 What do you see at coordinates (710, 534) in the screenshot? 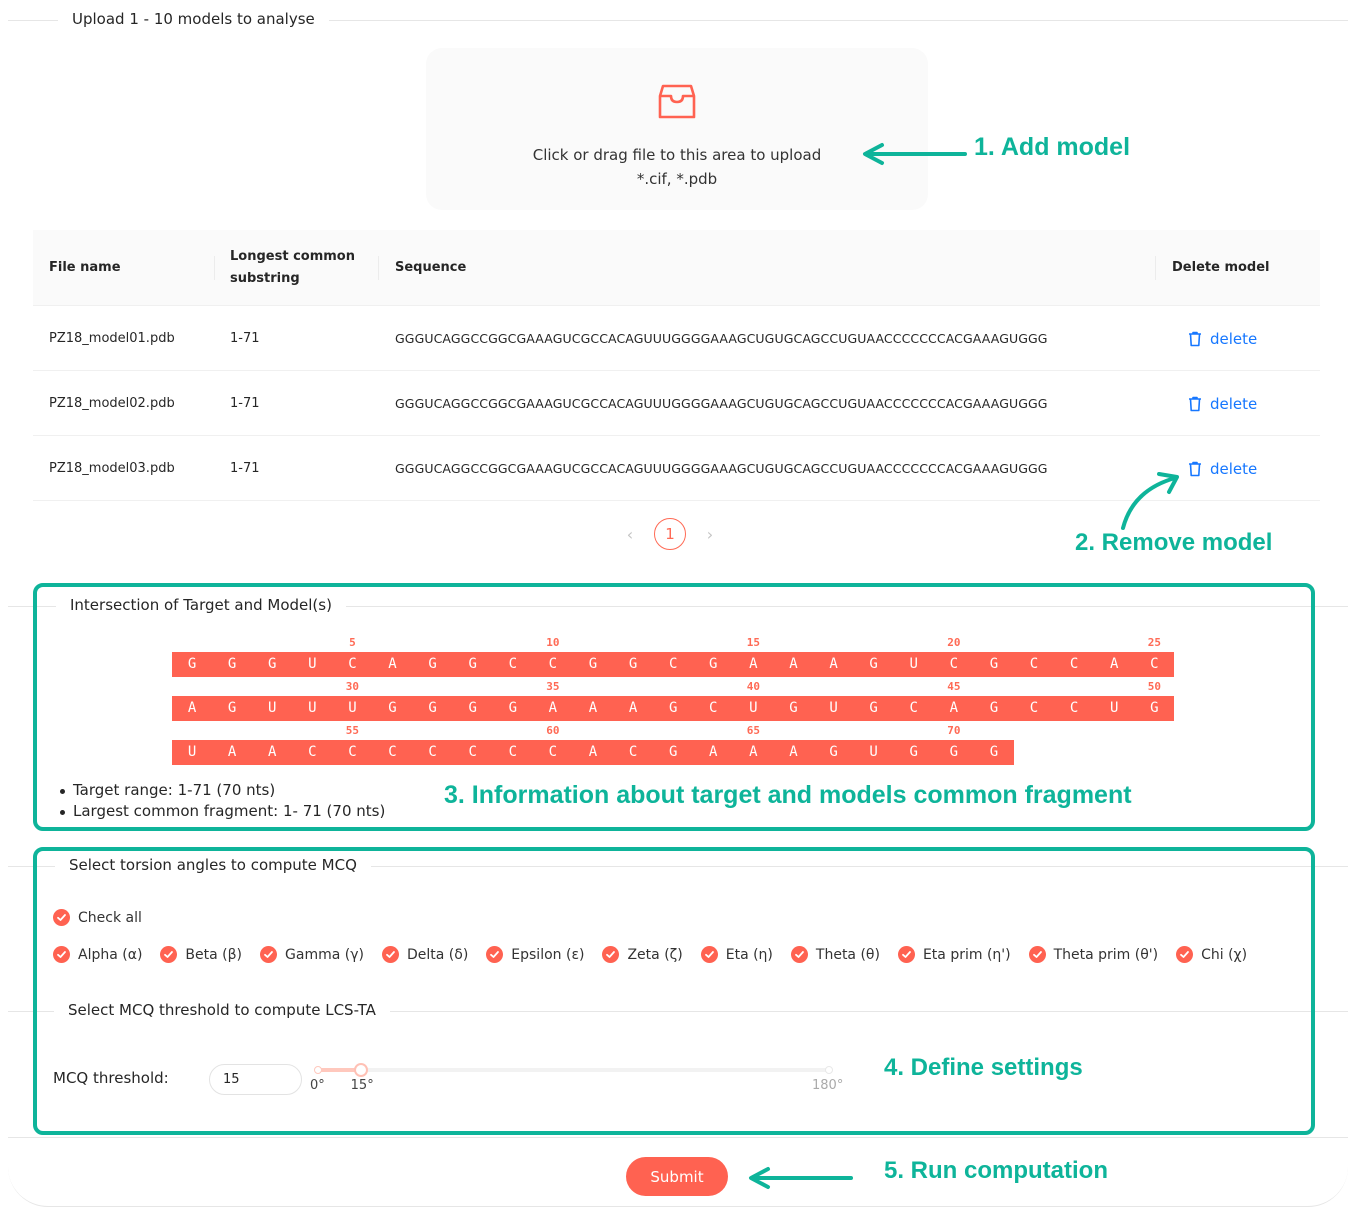
I see `pagination-next: ›` at bounding box center [710, 534].